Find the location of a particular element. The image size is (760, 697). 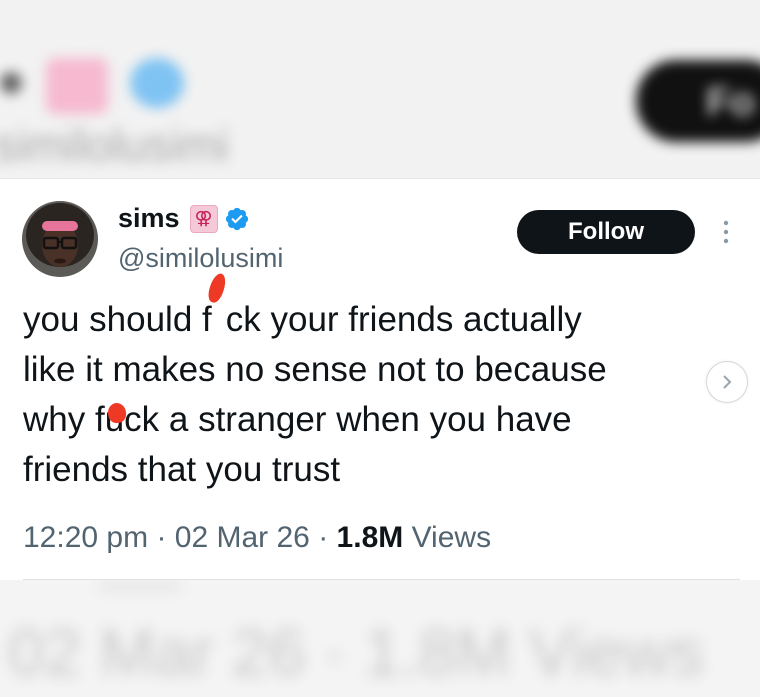

background-handle: similolusimi is located at coordinates (115, 145).